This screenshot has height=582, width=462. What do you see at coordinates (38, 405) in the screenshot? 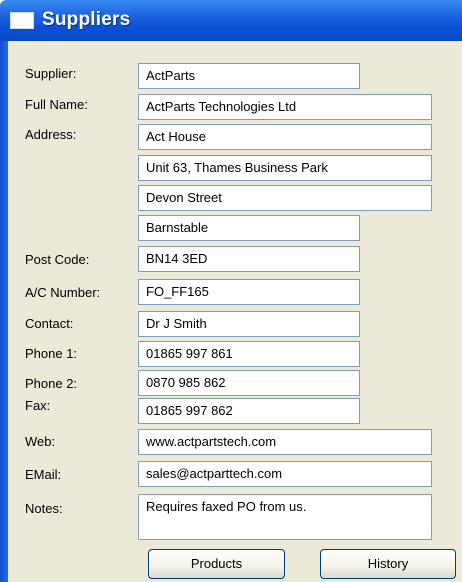
I see `fax-label: Fax:` at bounding box center [38, 405].